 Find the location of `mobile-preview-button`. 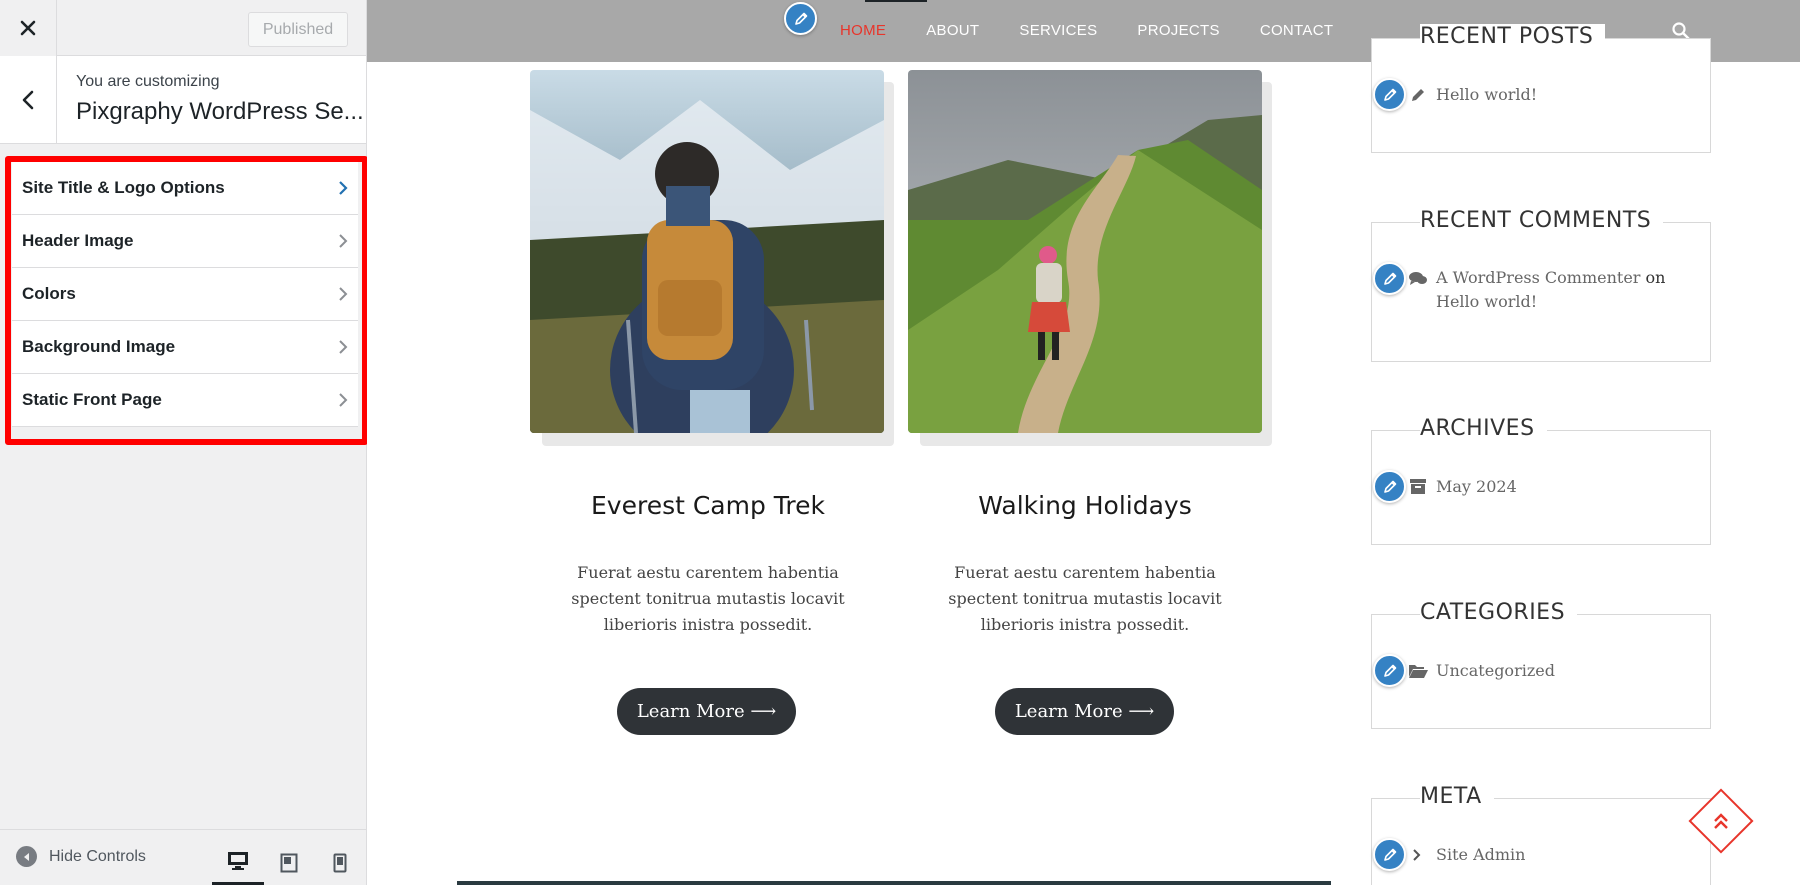

mobile-preview-button is located at coordinates (340, 862).